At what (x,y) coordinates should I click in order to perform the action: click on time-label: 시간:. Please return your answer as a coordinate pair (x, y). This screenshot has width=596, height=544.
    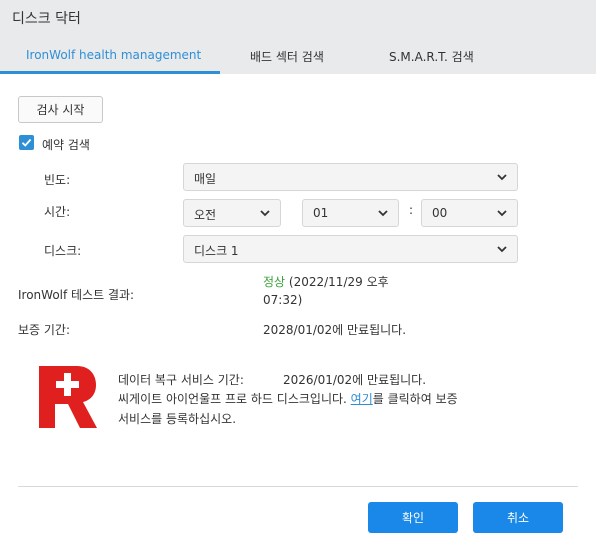
    Looking at the image, I should click on (57, 212).